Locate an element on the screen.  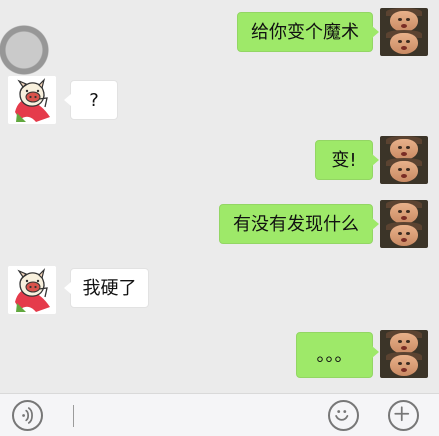
input-divider is located at coordinates (73, 416).